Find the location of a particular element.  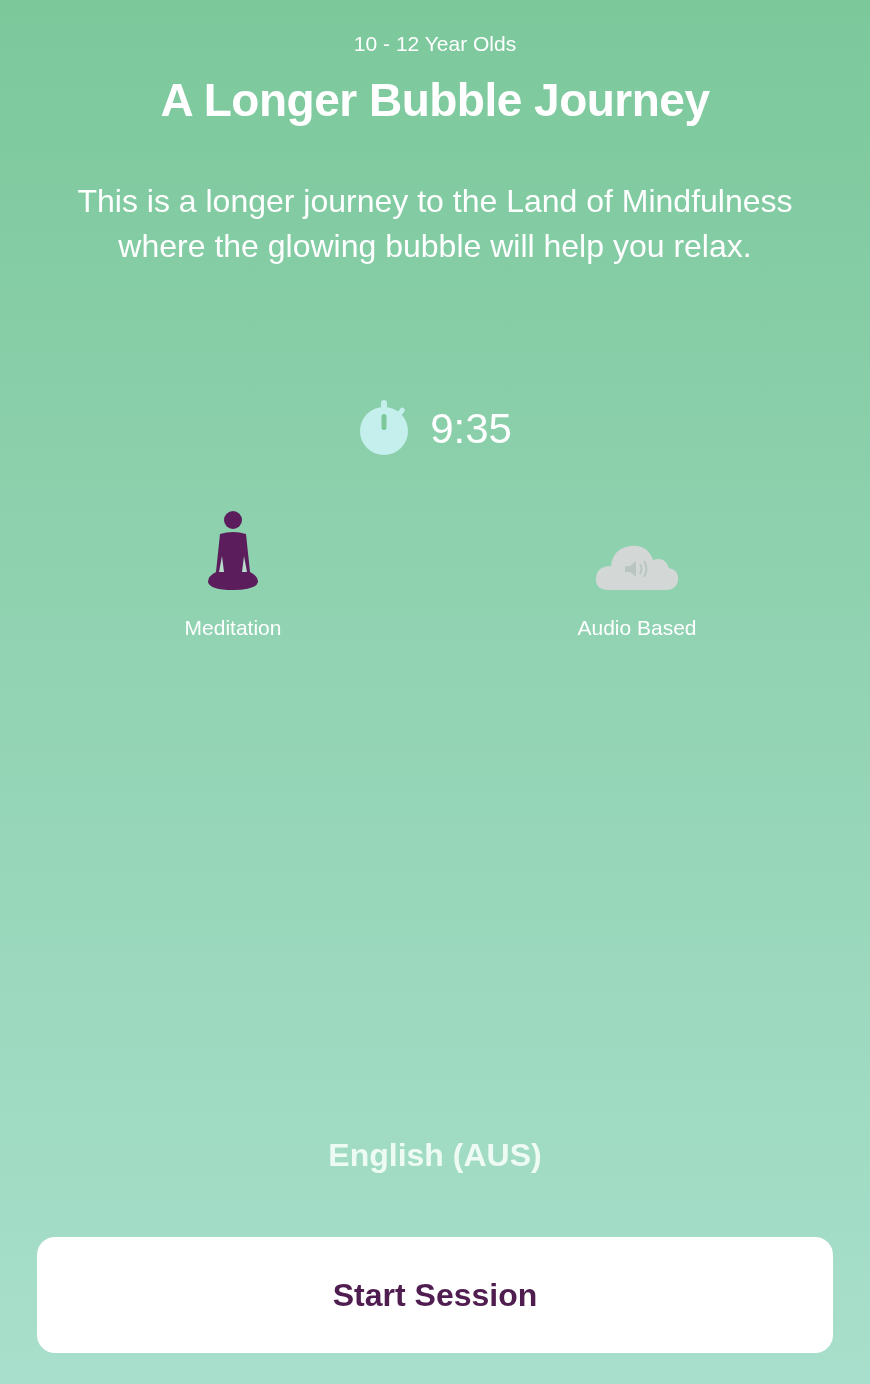

duration-text: 9:35 is located at coordinates (471, 428).